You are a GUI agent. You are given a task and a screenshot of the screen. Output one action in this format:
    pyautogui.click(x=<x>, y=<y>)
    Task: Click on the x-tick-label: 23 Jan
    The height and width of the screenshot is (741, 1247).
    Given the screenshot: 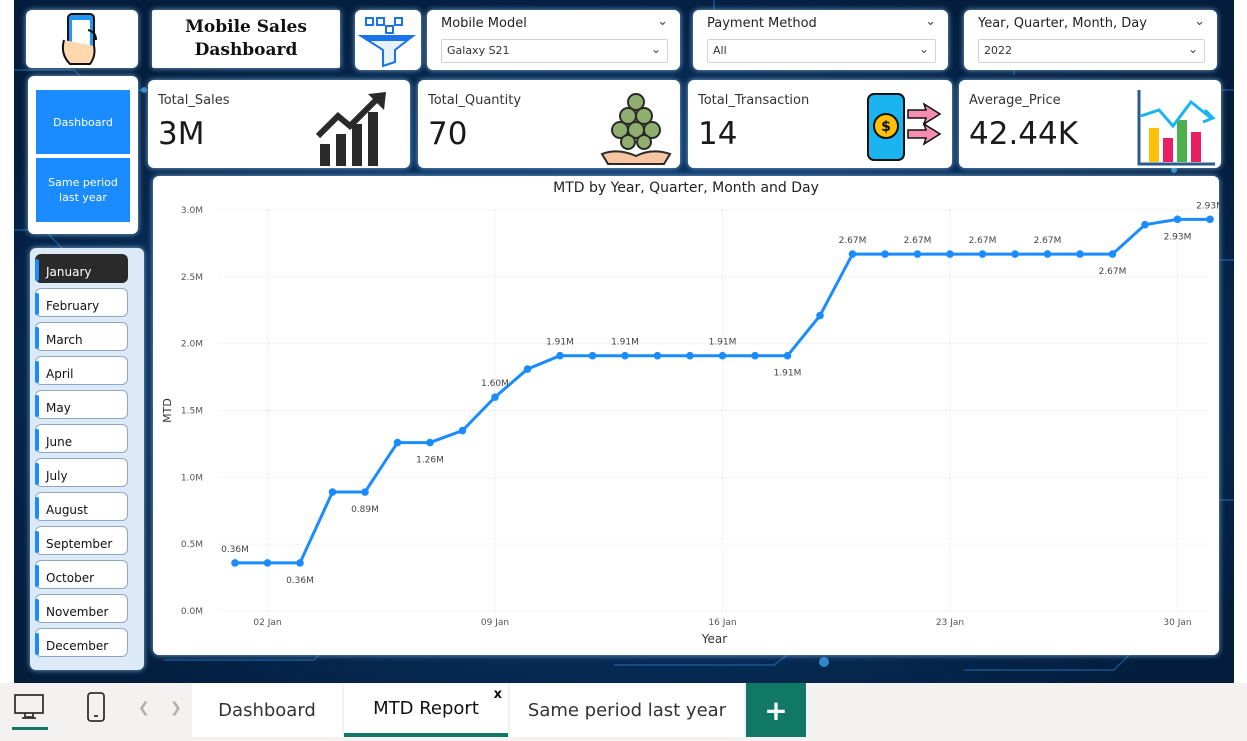 What is the action you would take?
    pyautogui.click(x=950, y=623)
    